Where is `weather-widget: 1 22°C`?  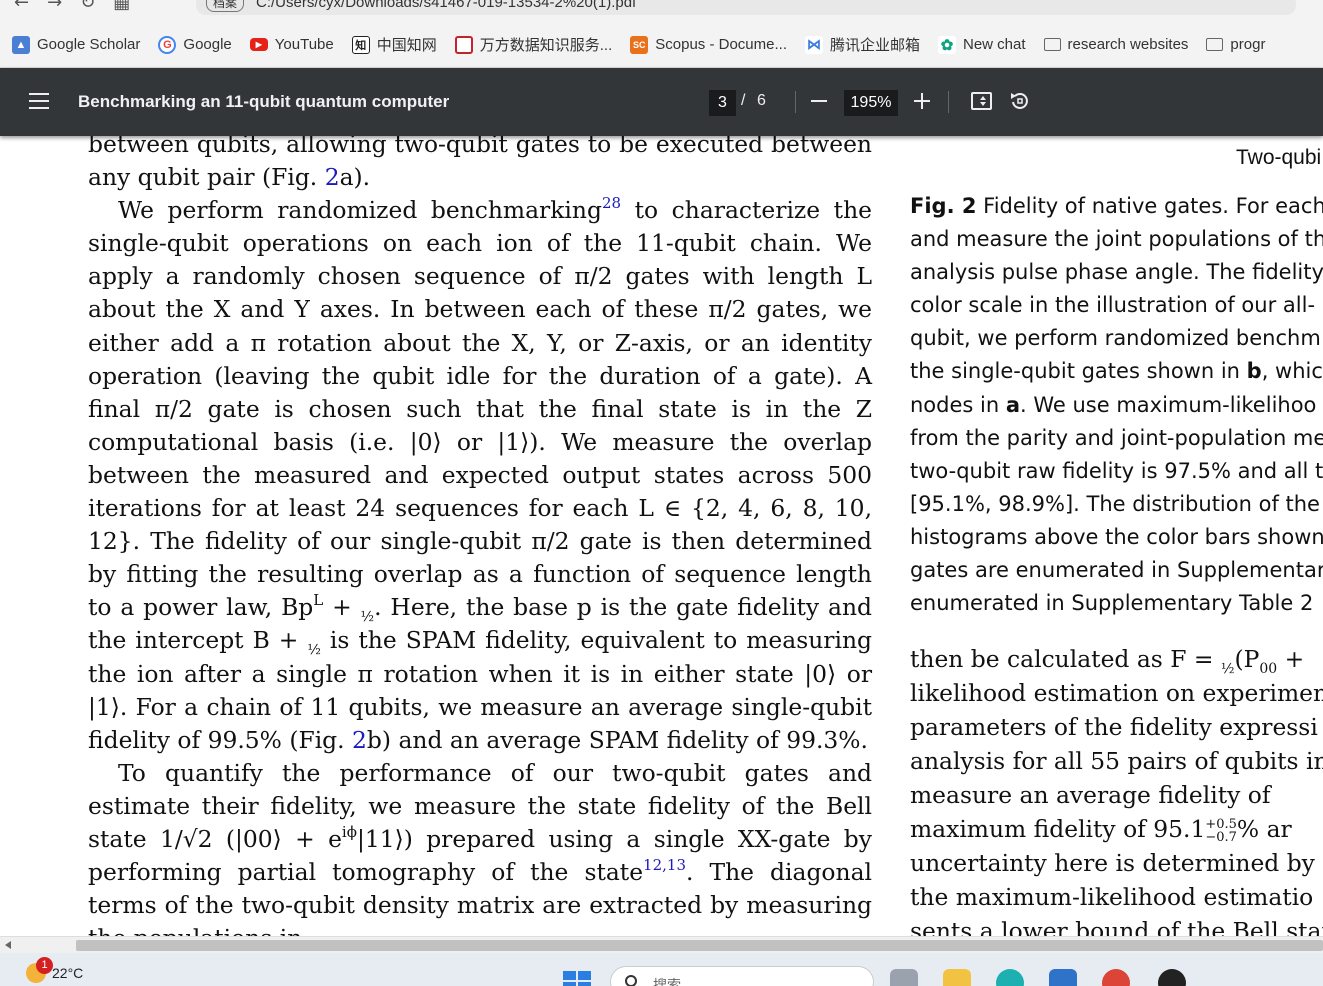 weather-widget: 1 22°C is located at coordinates (54, 970).